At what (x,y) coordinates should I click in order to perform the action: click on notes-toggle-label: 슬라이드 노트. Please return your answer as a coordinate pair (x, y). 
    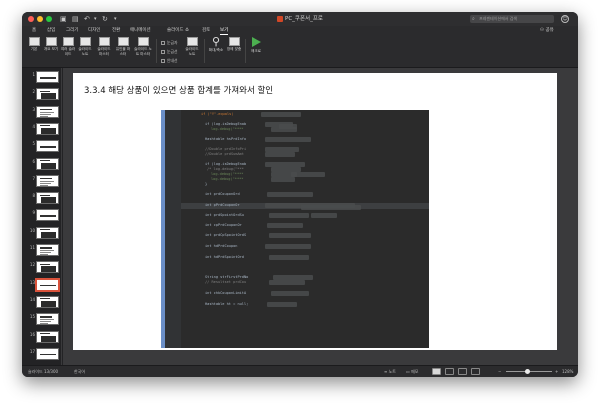
    Looking at the image, I should click on (192, 51).